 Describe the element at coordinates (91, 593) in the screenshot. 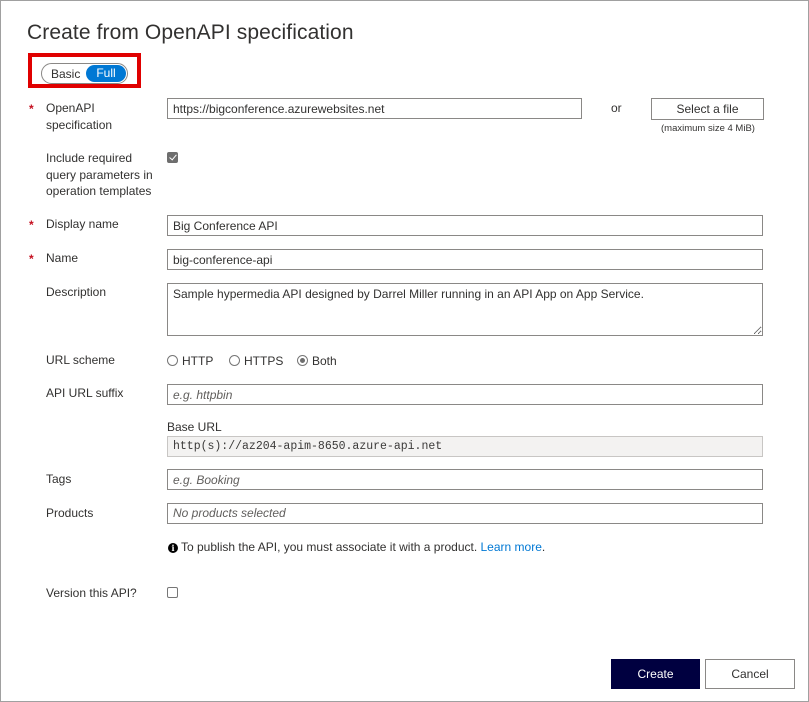

I see `version-api-label: Version this API?` at that location.